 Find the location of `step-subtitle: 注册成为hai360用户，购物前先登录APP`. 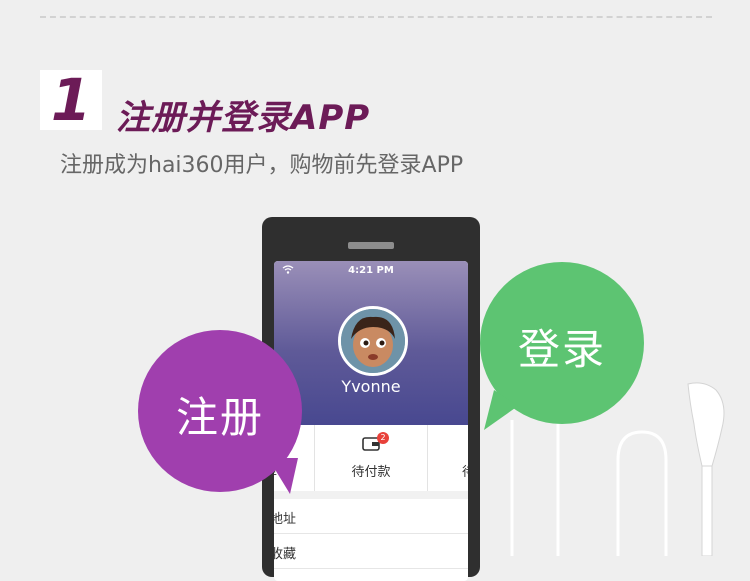

step-subtitle: 注册成为hai360用户，购物前先登录APP is located at coordinates (262, 165).